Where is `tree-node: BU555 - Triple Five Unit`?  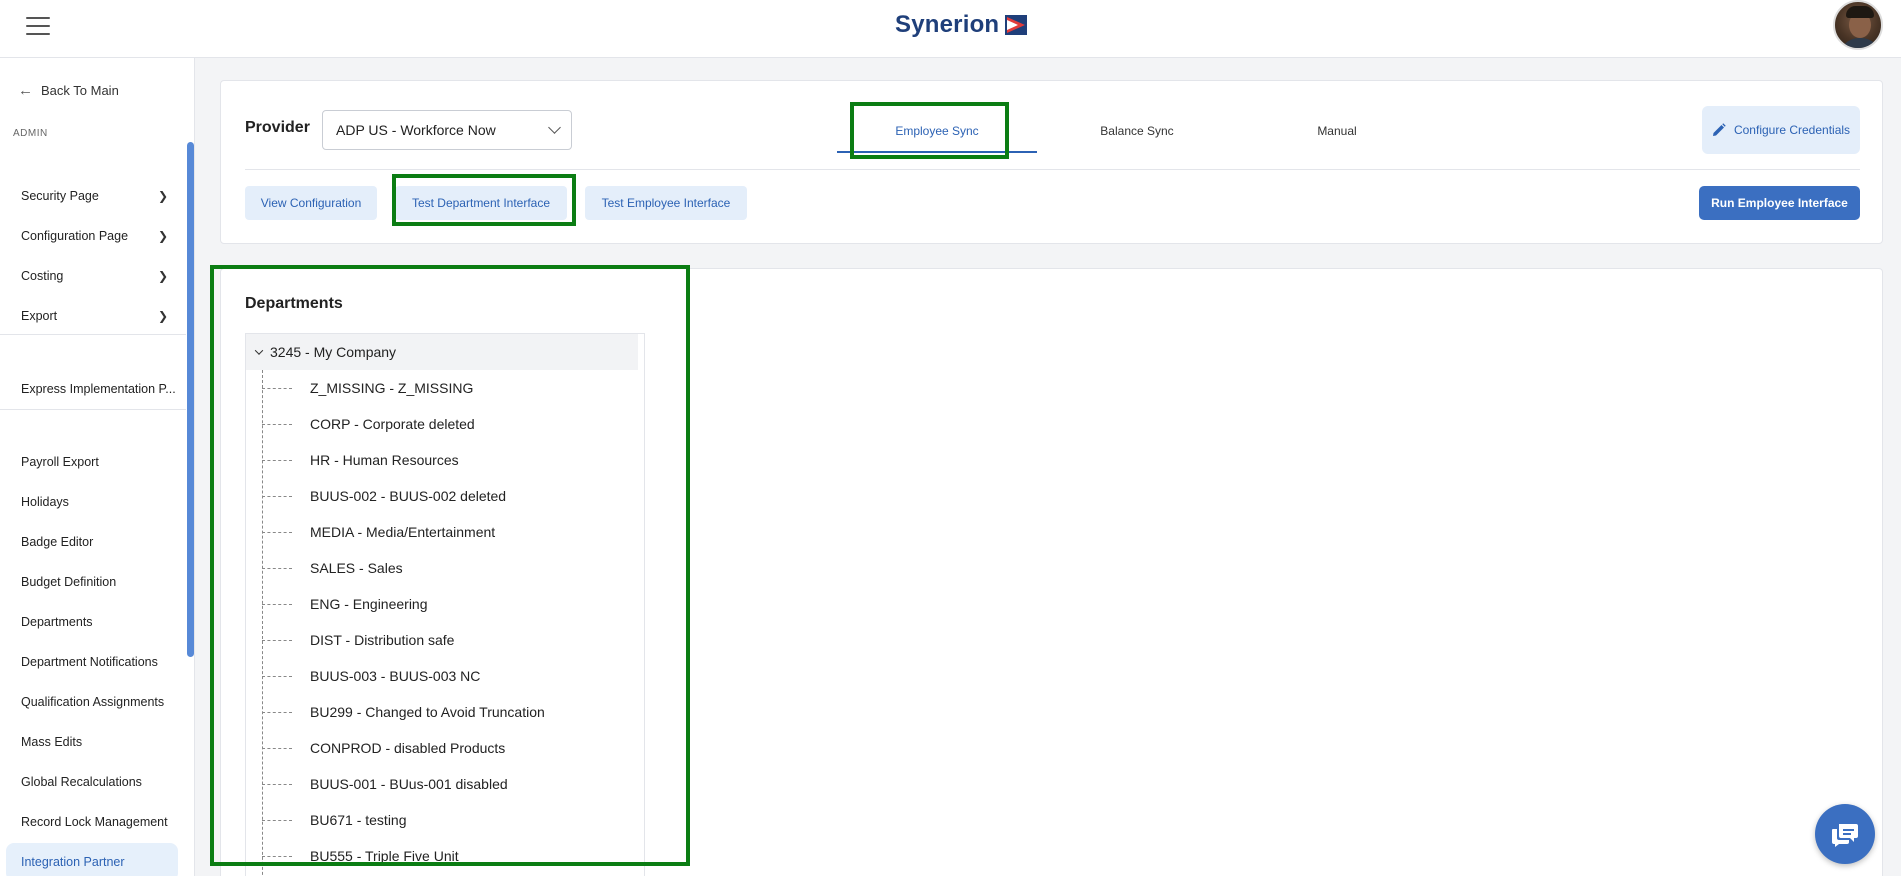 tree-node: BU555 - Triple Five Unit is located at coordinates (450, 856).